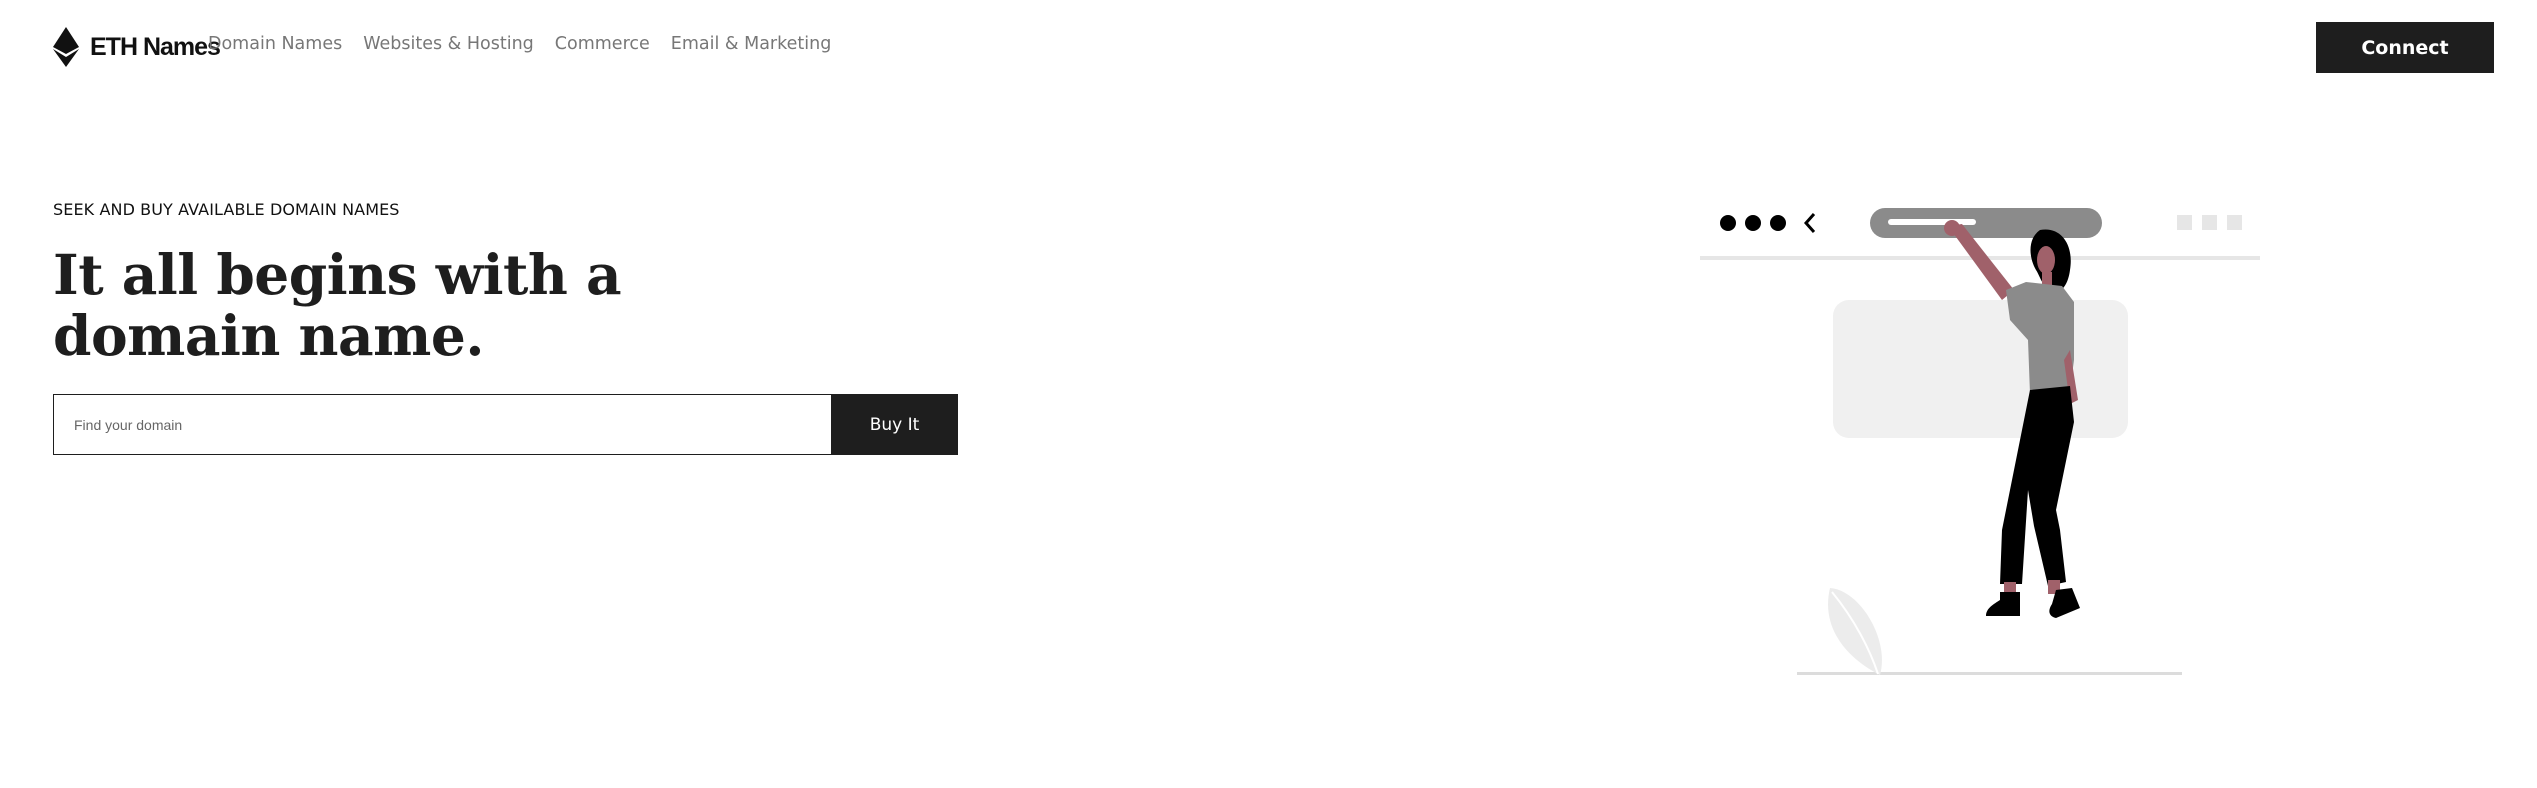 Image resolution: width=2537 pixels, height=788 pixels. Describe the element at coordinates (2405, 47) in the screenshot. I see `connect-button: Connect` at that location.